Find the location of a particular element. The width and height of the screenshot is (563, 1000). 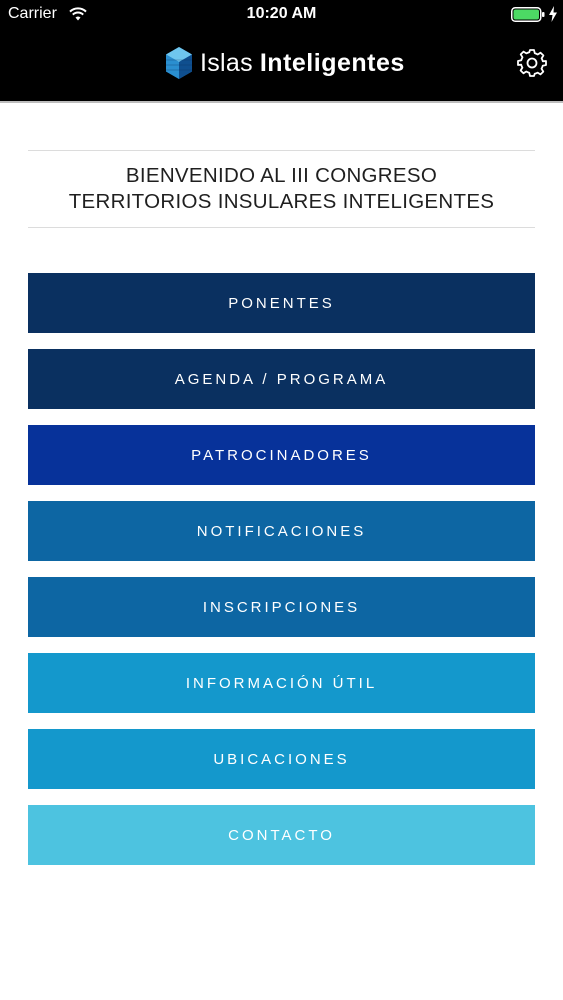

hexagon-cube-icon is located at coordinates (179, 63).